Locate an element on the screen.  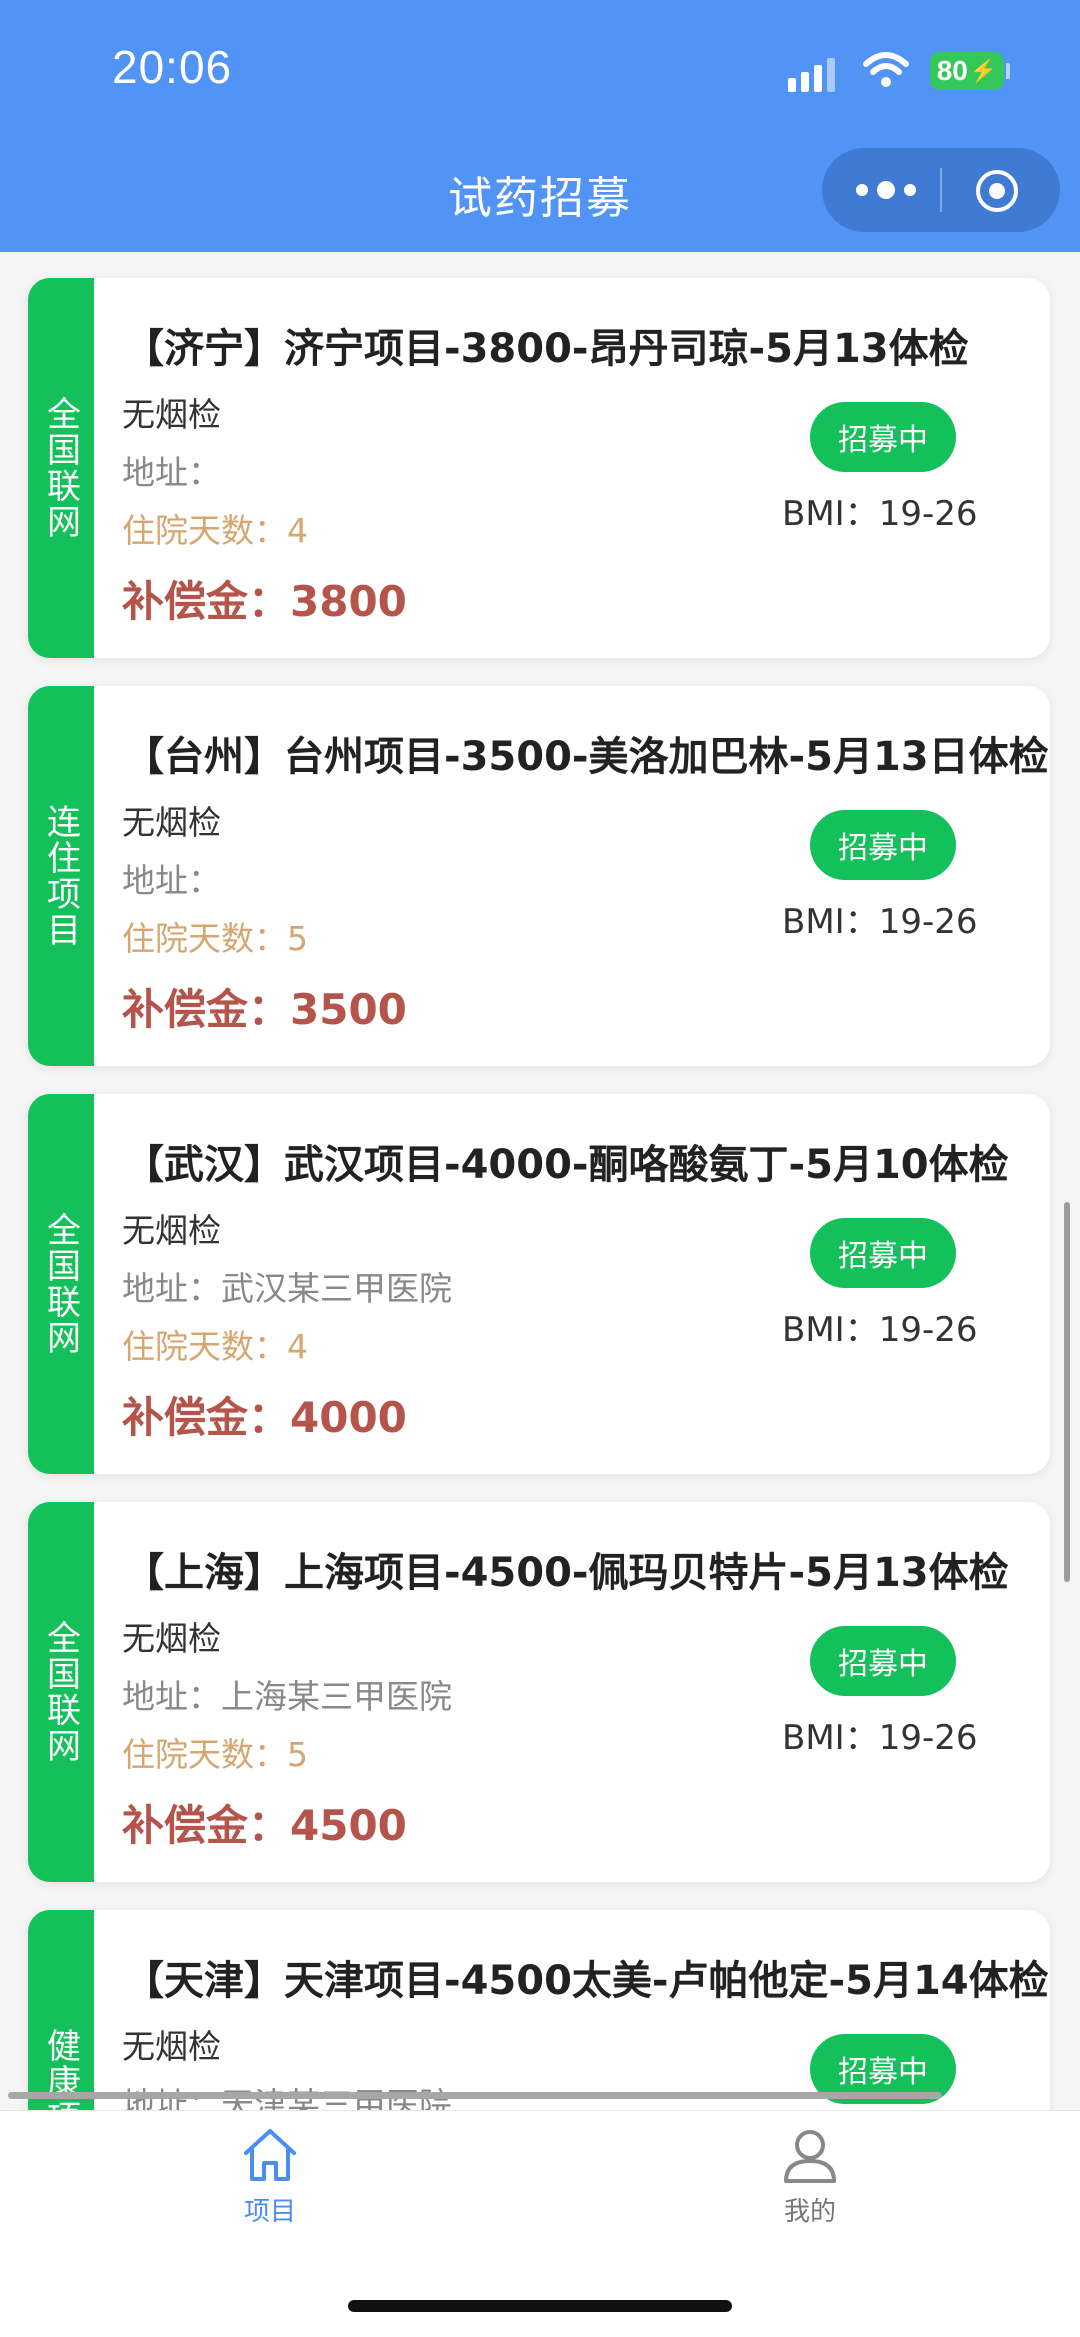
status-time: 20:06 is located at coordinates (172, 67).